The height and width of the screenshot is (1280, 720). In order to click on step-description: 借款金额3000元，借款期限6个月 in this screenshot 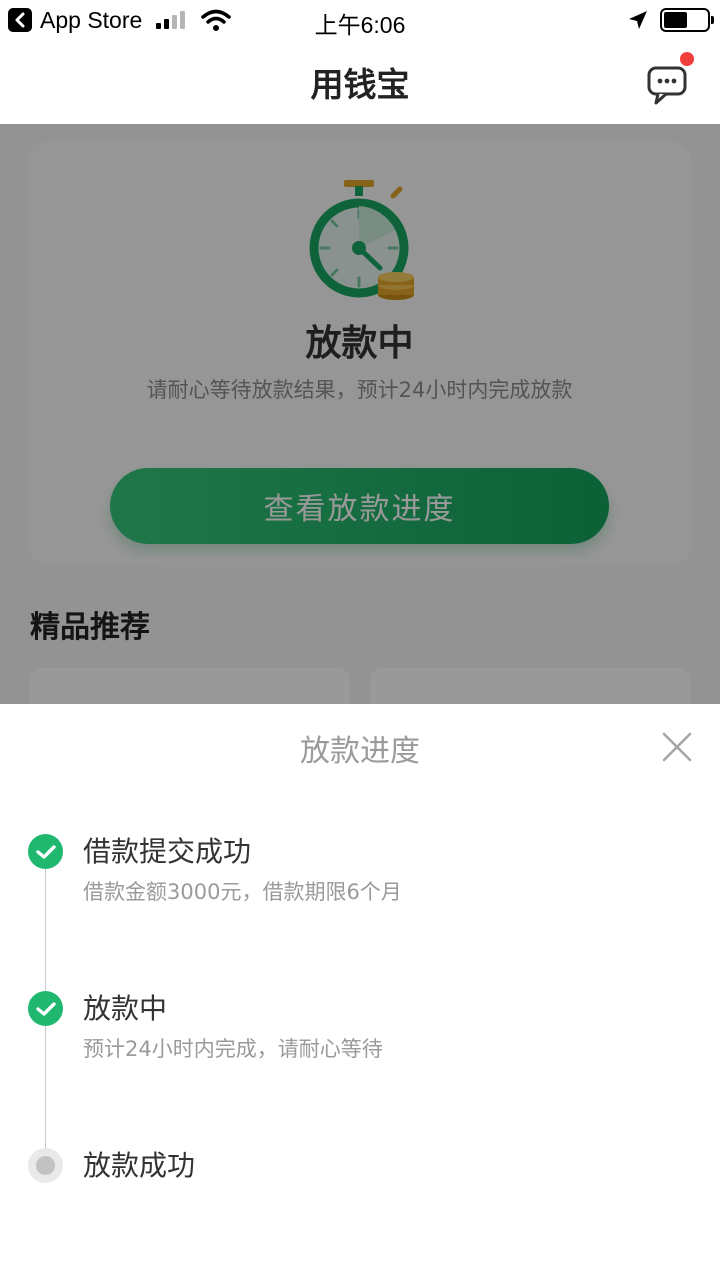, I will do `click(242, 892)`.